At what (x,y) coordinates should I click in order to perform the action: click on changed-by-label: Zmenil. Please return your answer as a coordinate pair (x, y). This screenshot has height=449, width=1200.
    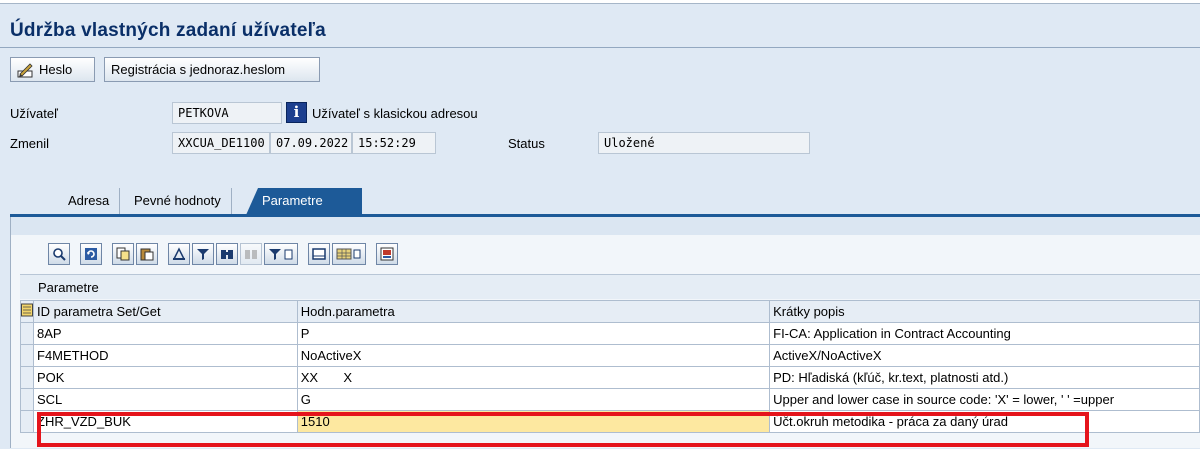
    Looking at the image, I should click on (30, 143).